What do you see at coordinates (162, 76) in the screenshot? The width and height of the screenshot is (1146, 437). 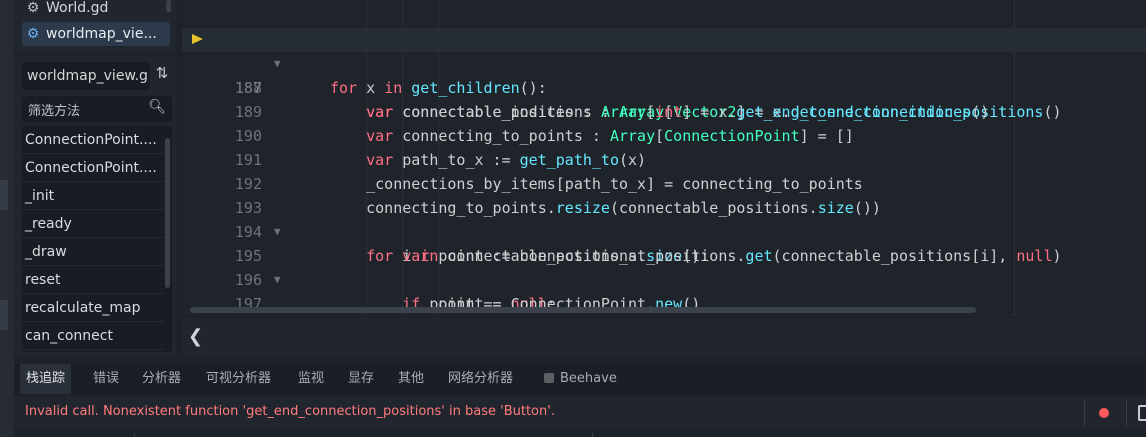 I see `sort-icon: ⇅` at bounding box center [162, 76].